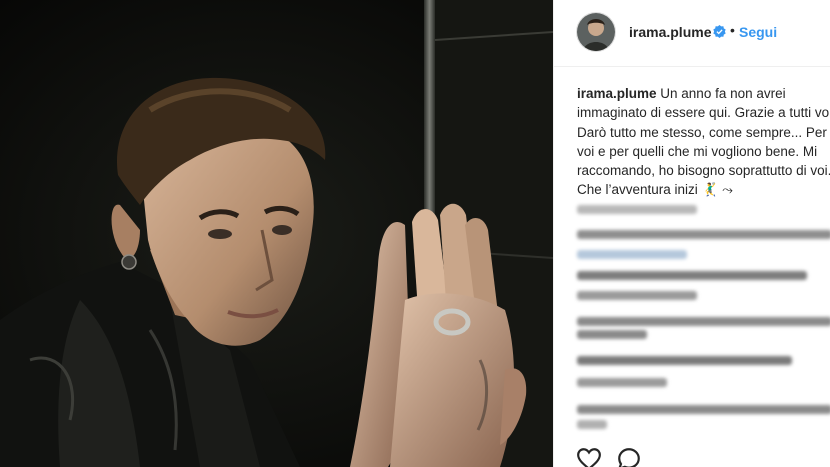 The image size is (830, 467). What do you see at coordinates (670, 32) in the screenshot?
I see `header-username: irama.plume` at bounding box center [670, 32].